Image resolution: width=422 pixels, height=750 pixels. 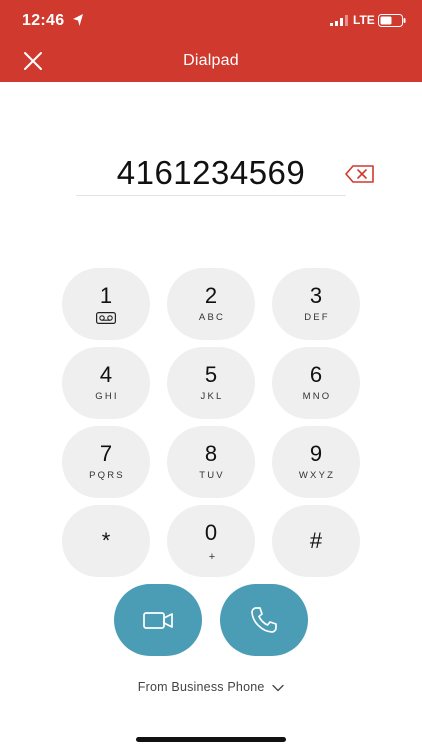 What do you see at coordinates (107, 475) in the screenshot?
I see `key-letters: PQRS` at bounding box center [107, 475].